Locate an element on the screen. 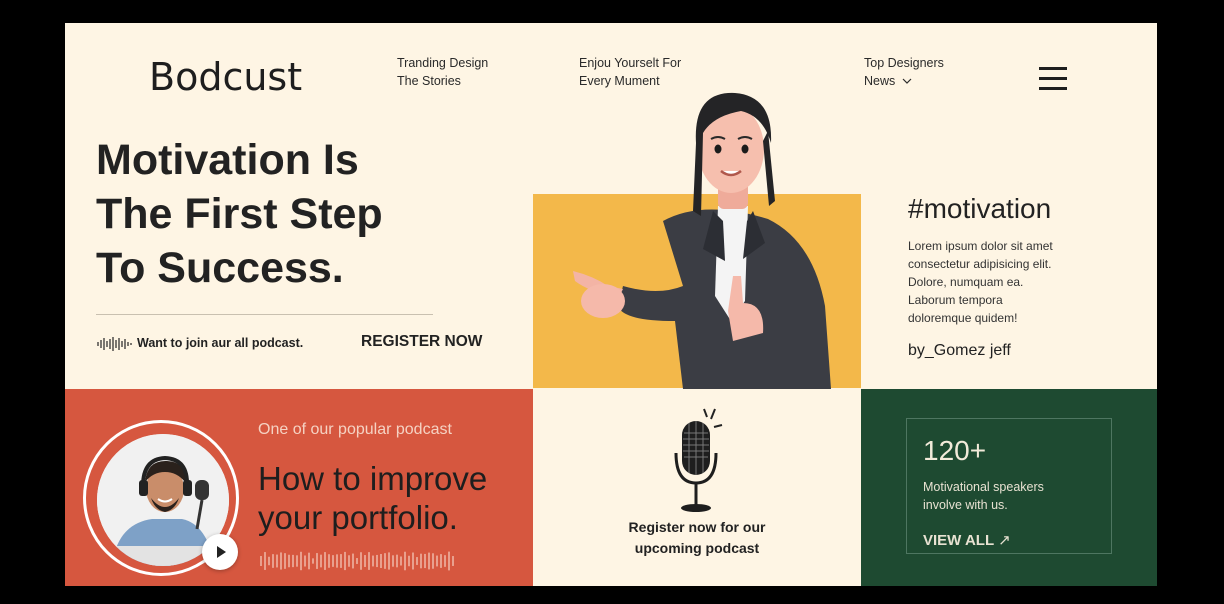  brand-logo: Bodcust is located at coordinates (225, 77).